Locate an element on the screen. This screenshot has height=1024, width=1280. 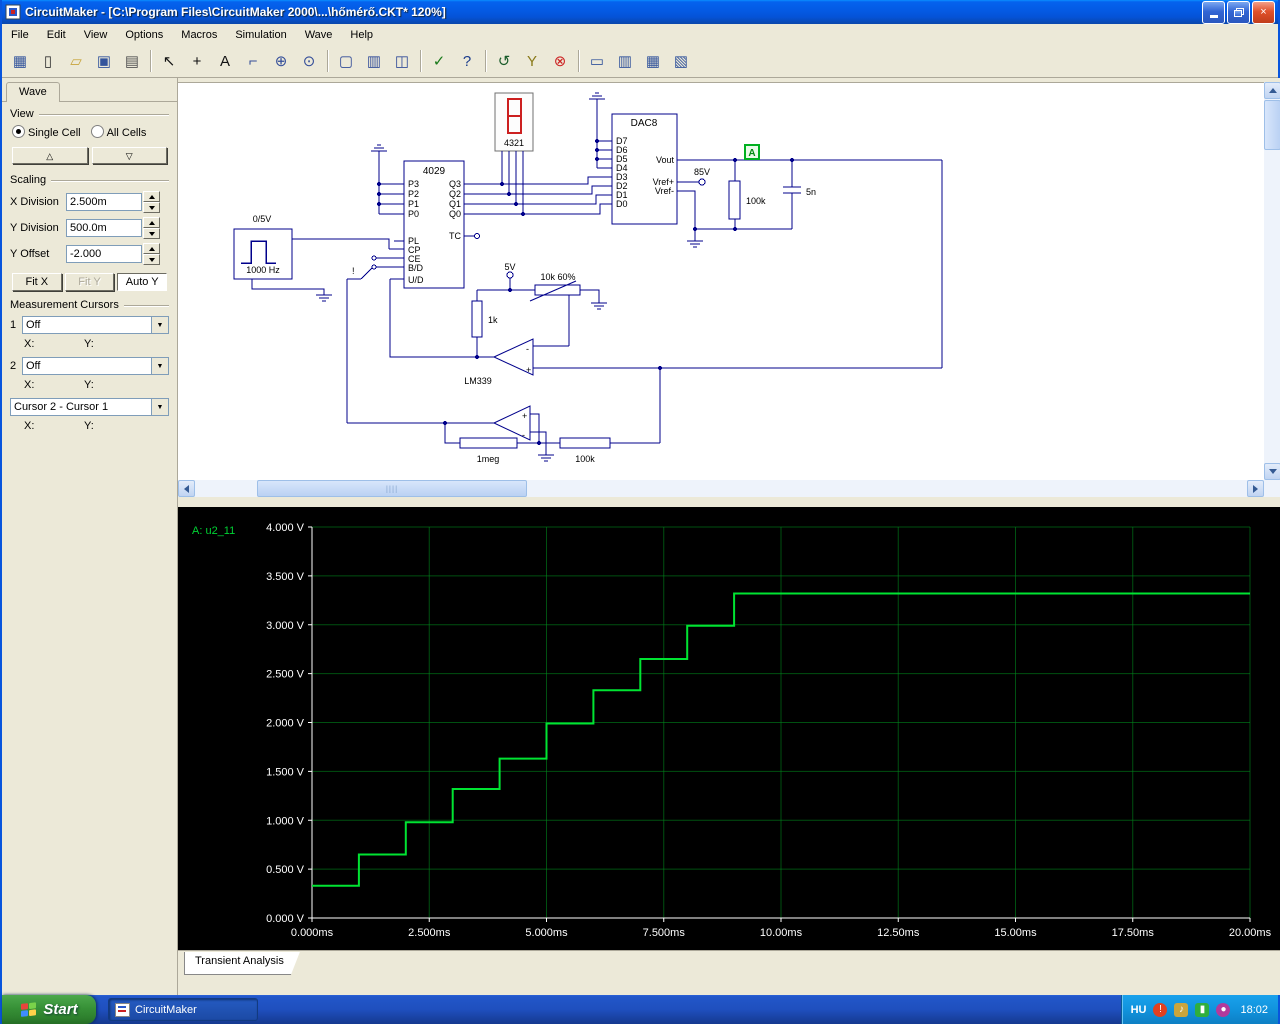
x-division-spin-up is located at coordinates (151, 196).